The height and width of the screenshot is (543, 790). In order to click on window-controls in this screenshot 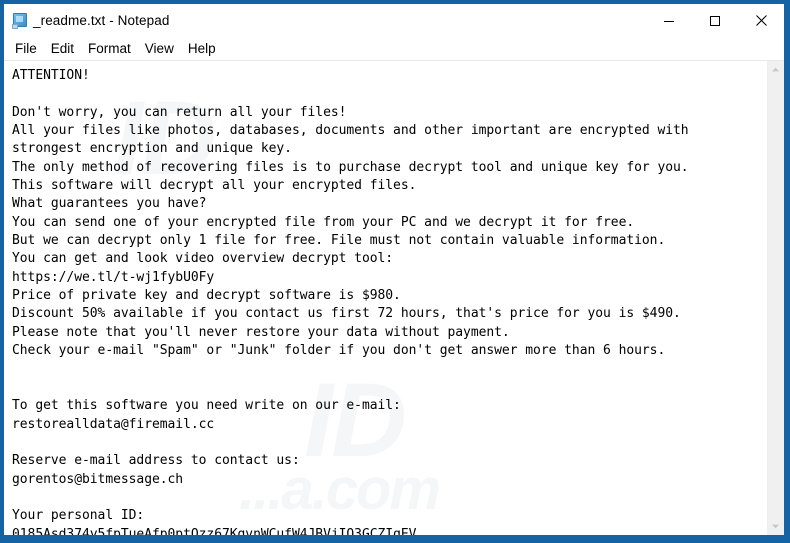, I will do `click(715, 20)`.